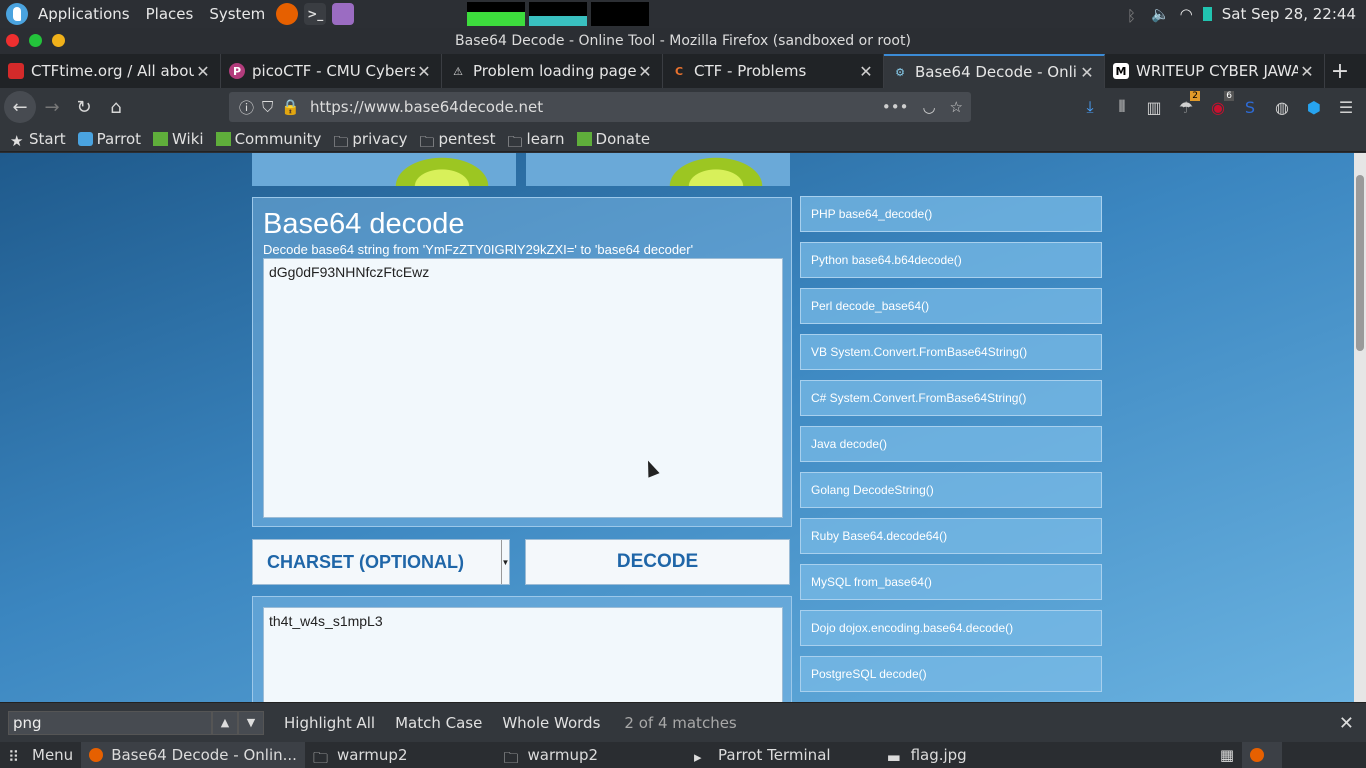 The height and width of the screenshot is (768, 1366). I want to click on start-menu-button: ⠿ Menu, so click(40, 755).